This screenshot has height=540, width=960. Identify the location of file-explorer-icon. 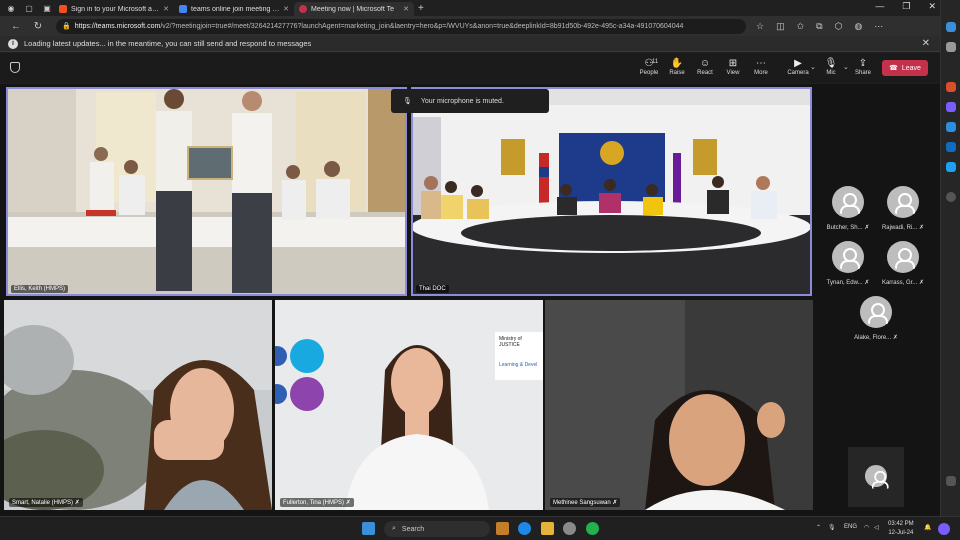
(547, 528).